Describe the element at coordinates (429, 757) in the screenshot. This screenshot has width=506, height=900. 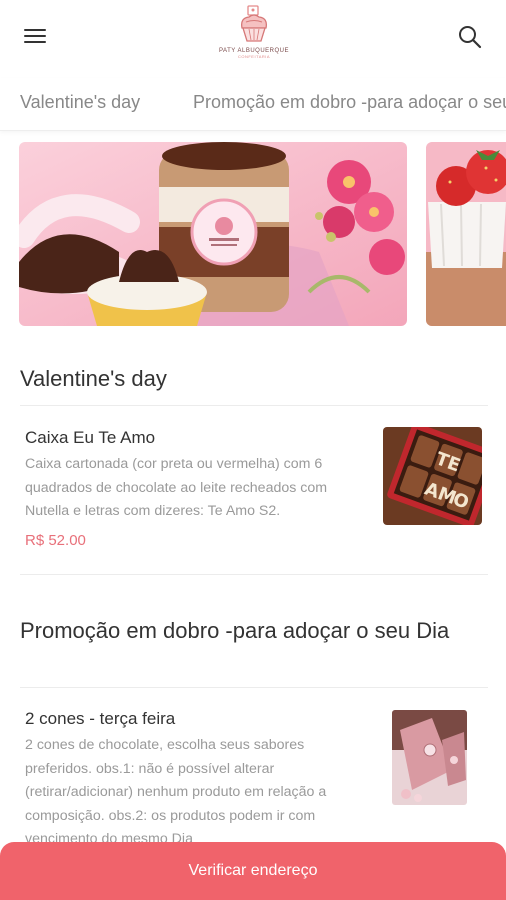
I see `product-image-chocolate-cones` at that location.